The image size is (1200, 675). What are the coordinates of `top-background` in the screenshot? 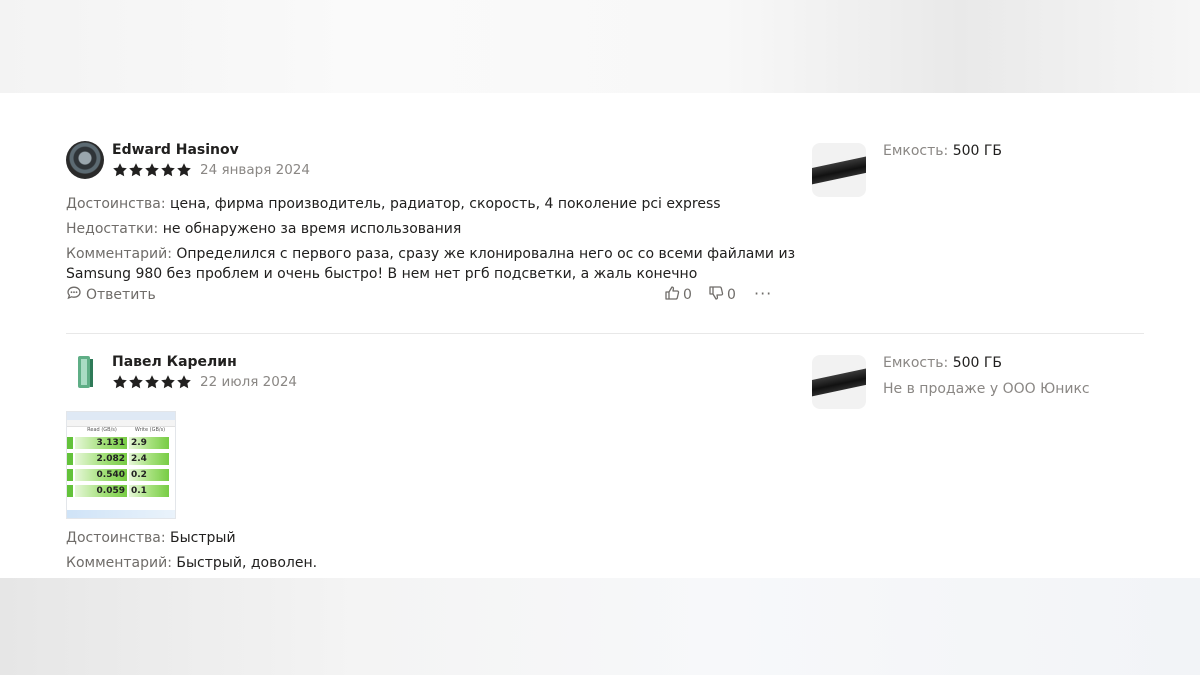 It's located at (600, 46).